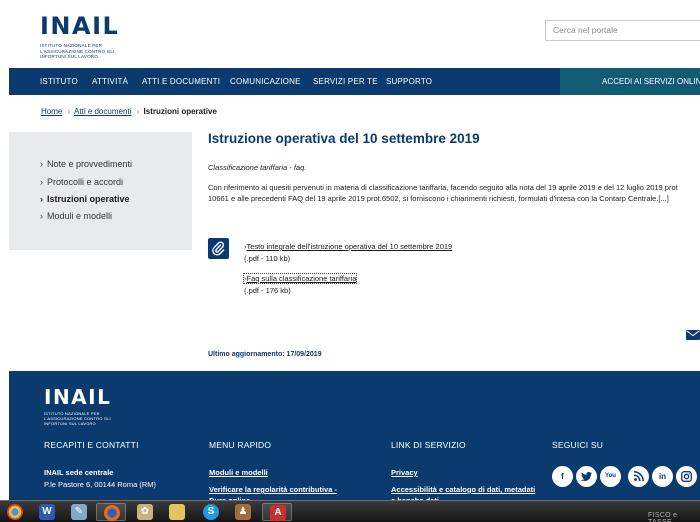 The width and height of the screenshot is (700, 522). Describe the element at coordinates (610, 476) in the screenshot. I see `youtube-icon: You` at that location.